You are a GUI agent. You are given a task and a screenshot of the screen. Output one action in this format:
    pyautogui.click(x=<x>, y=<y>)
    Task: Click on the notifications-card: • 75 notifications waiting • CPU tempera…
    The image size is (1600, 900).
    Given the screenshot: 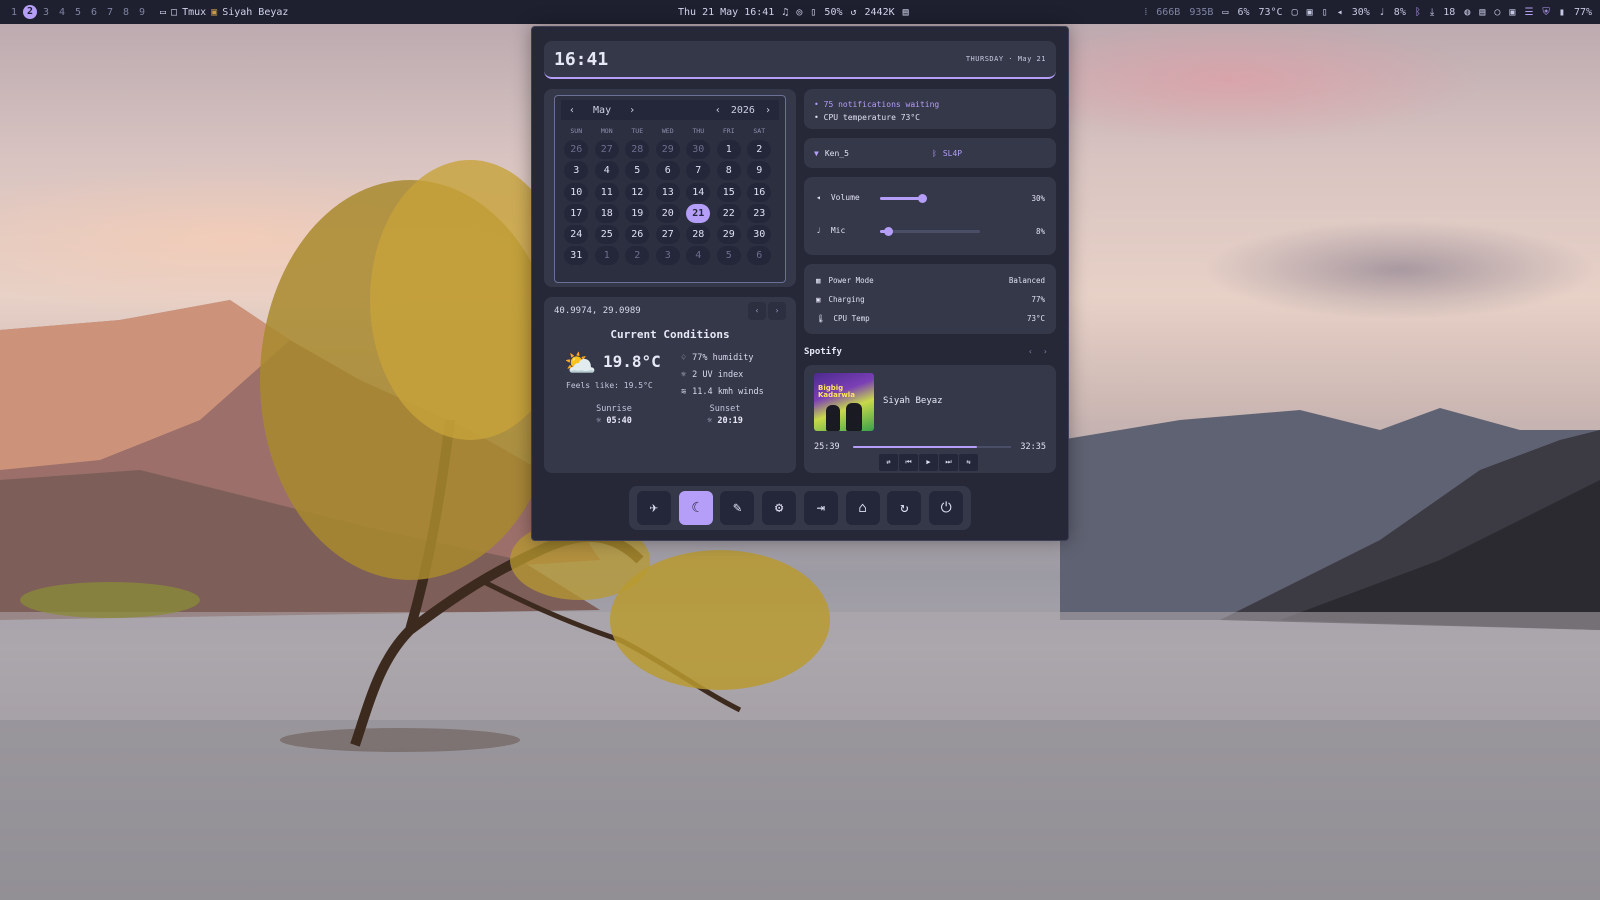 What is the action you would take?
    pyautogui.click(x=930, y=109)
    